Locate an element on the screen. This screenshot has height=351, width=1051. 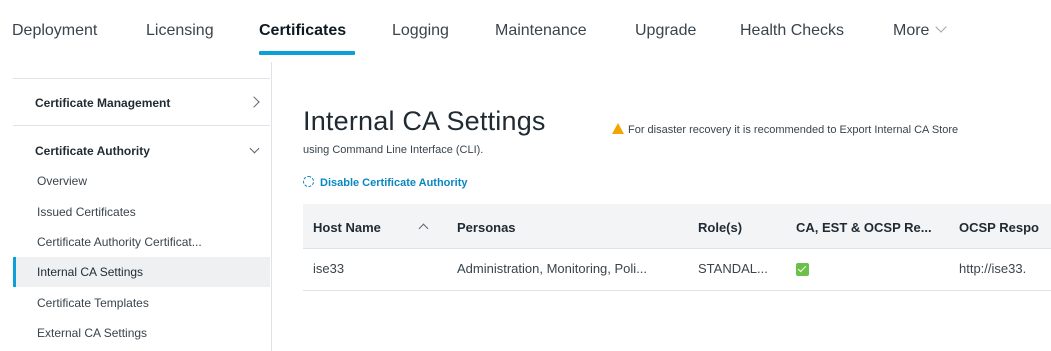
tab-more: More is located at coordinates (920, 30).